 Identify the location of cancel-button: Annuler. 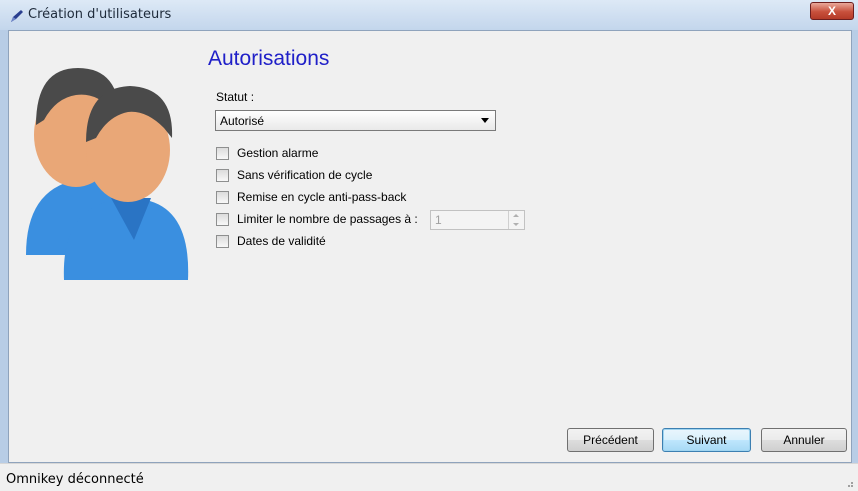
(804, 440).